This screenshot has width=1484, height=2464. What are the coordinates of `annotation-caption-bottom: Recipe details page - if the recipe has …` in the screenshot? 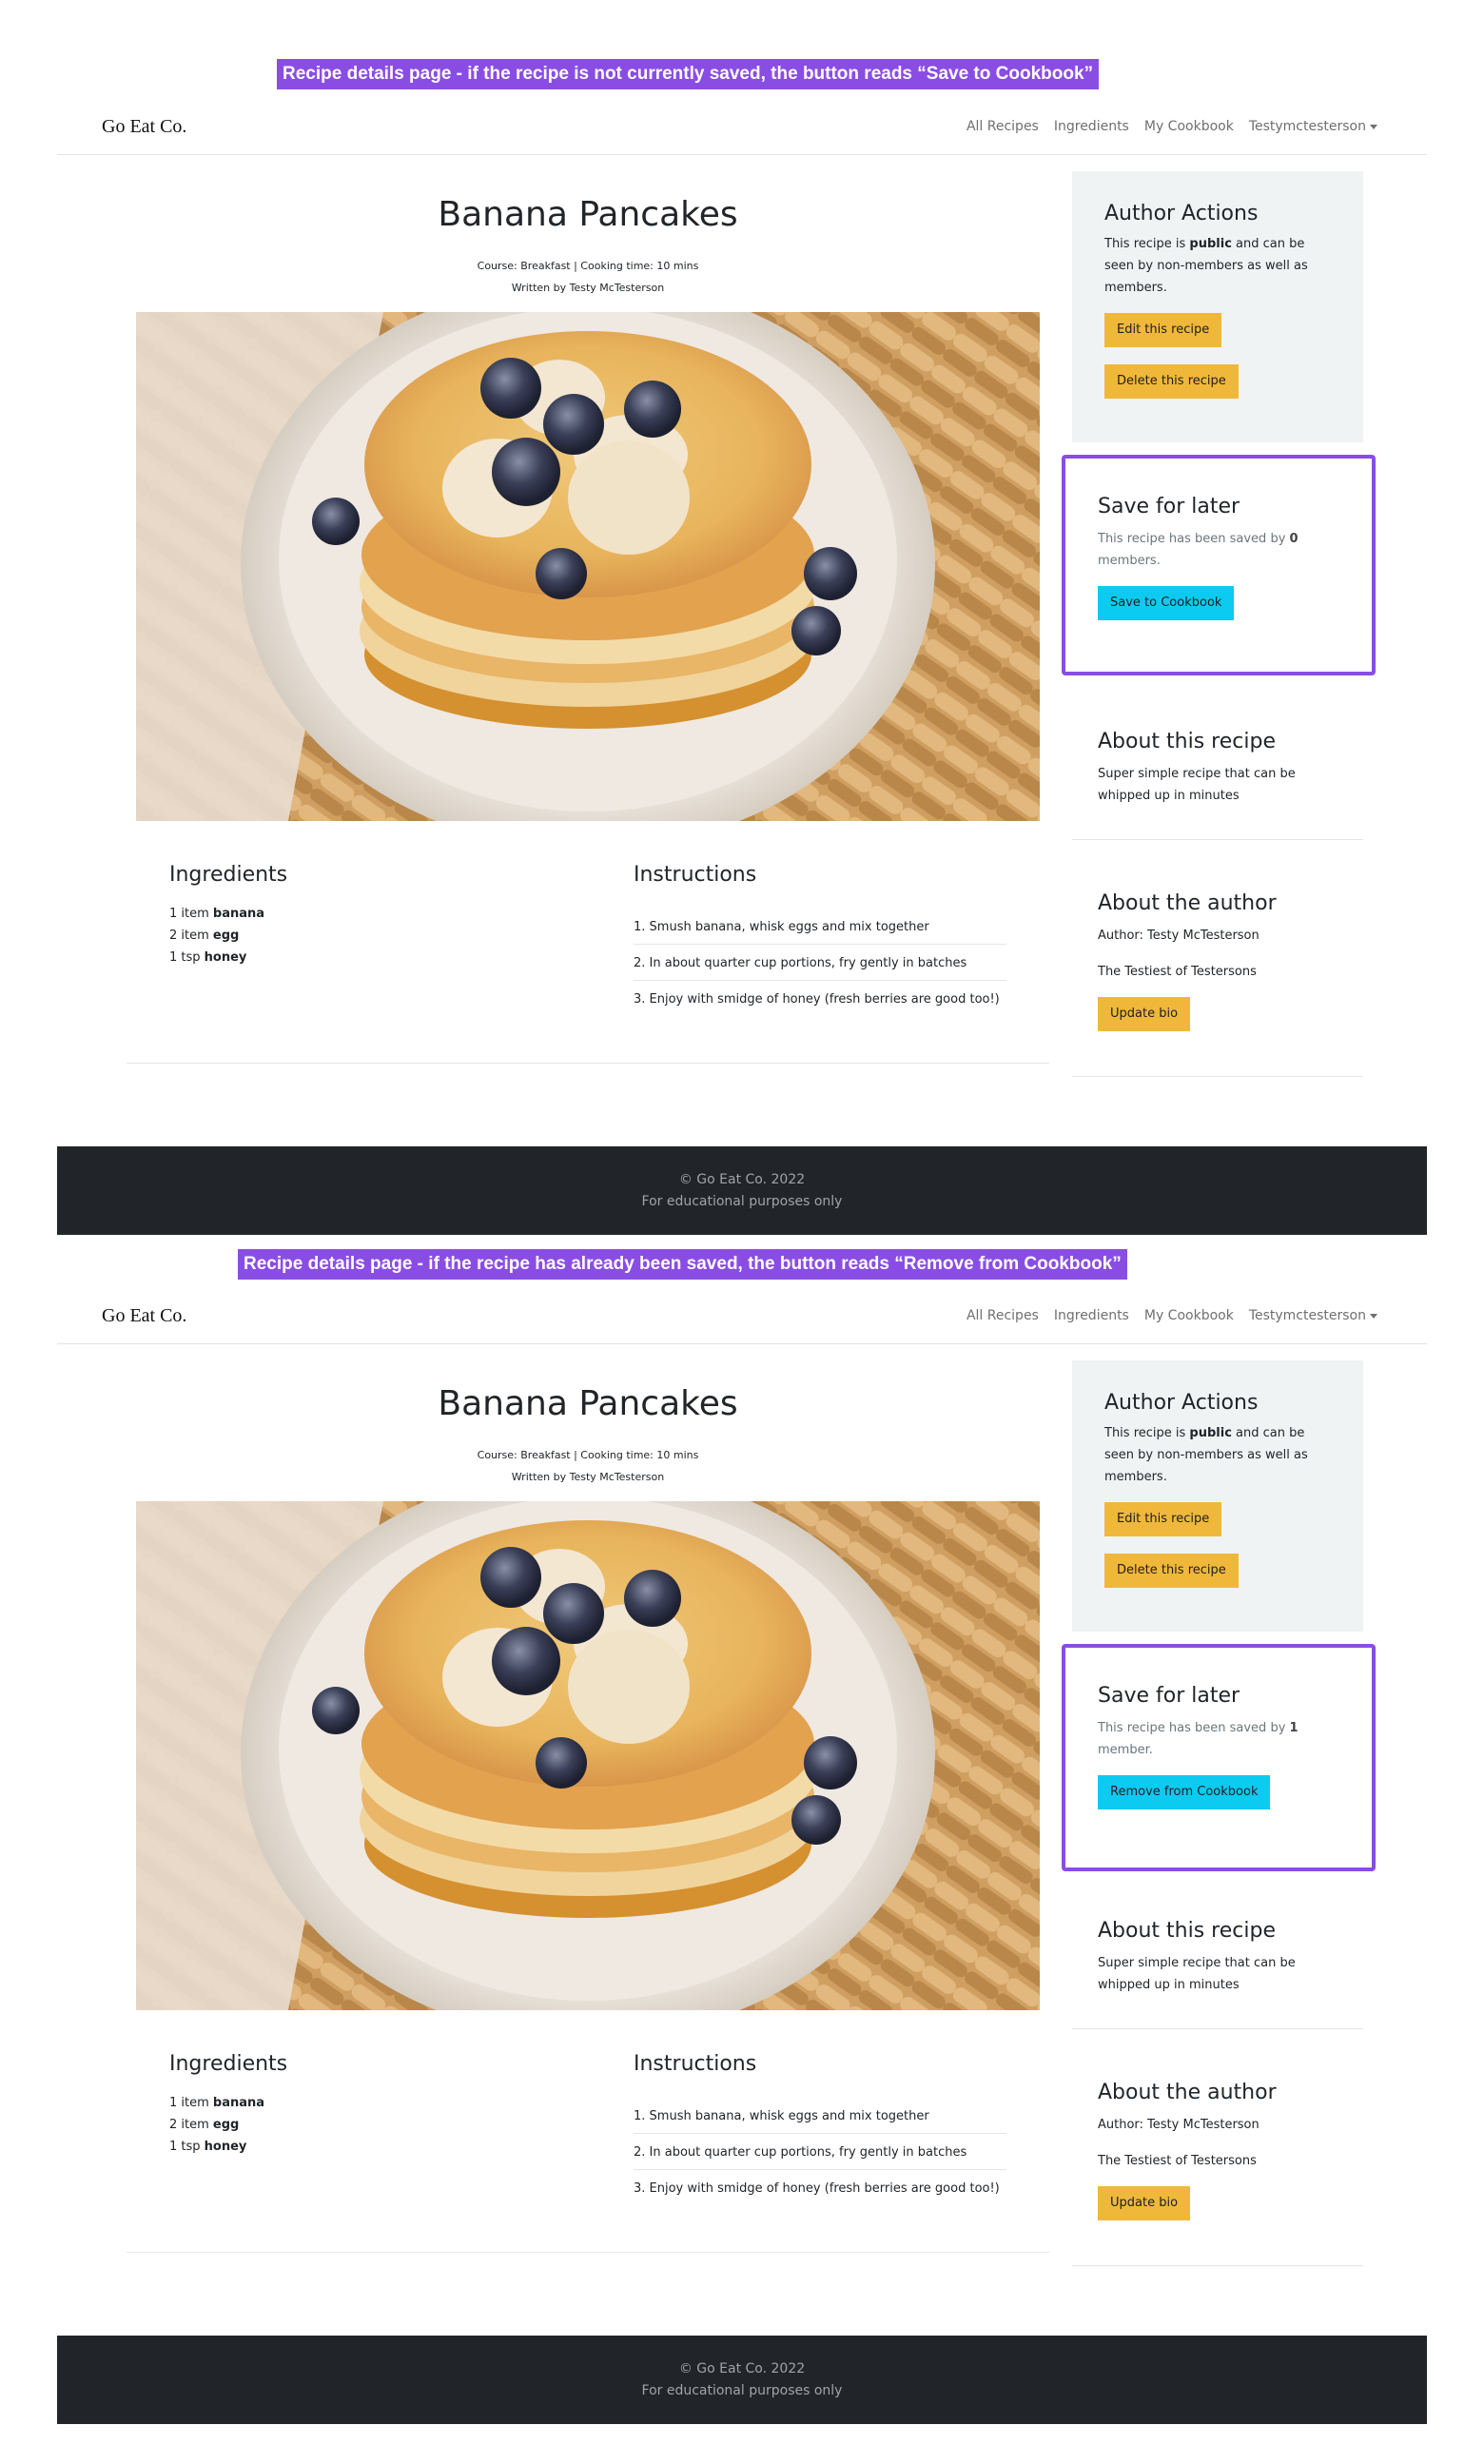 It's located at (682, 1264).